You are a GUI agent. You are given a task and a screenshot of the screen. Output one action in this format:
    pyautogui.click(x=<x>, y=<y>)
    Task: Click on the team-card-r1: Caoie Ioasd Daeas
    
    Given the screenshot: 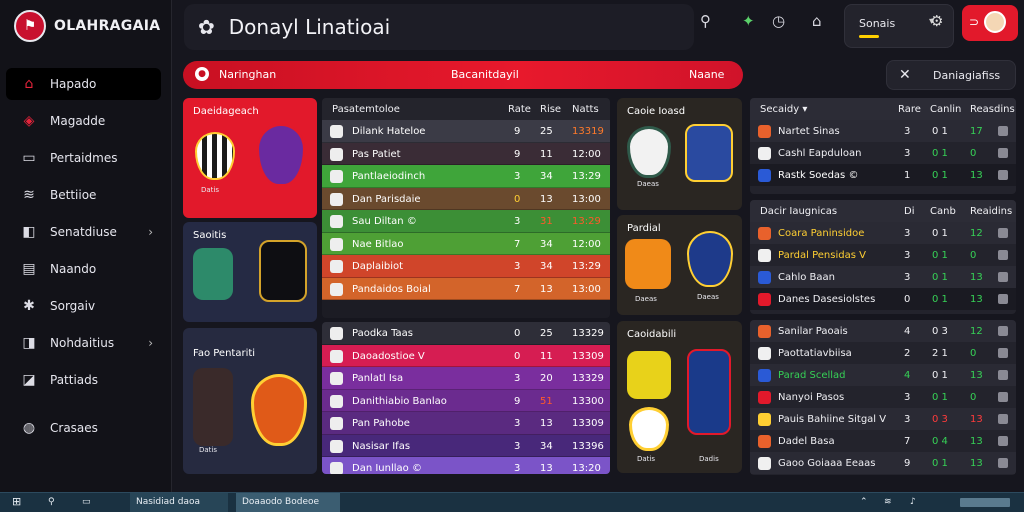 What is the action you would take?
    pyautogui.click(x=679, y=154)
    